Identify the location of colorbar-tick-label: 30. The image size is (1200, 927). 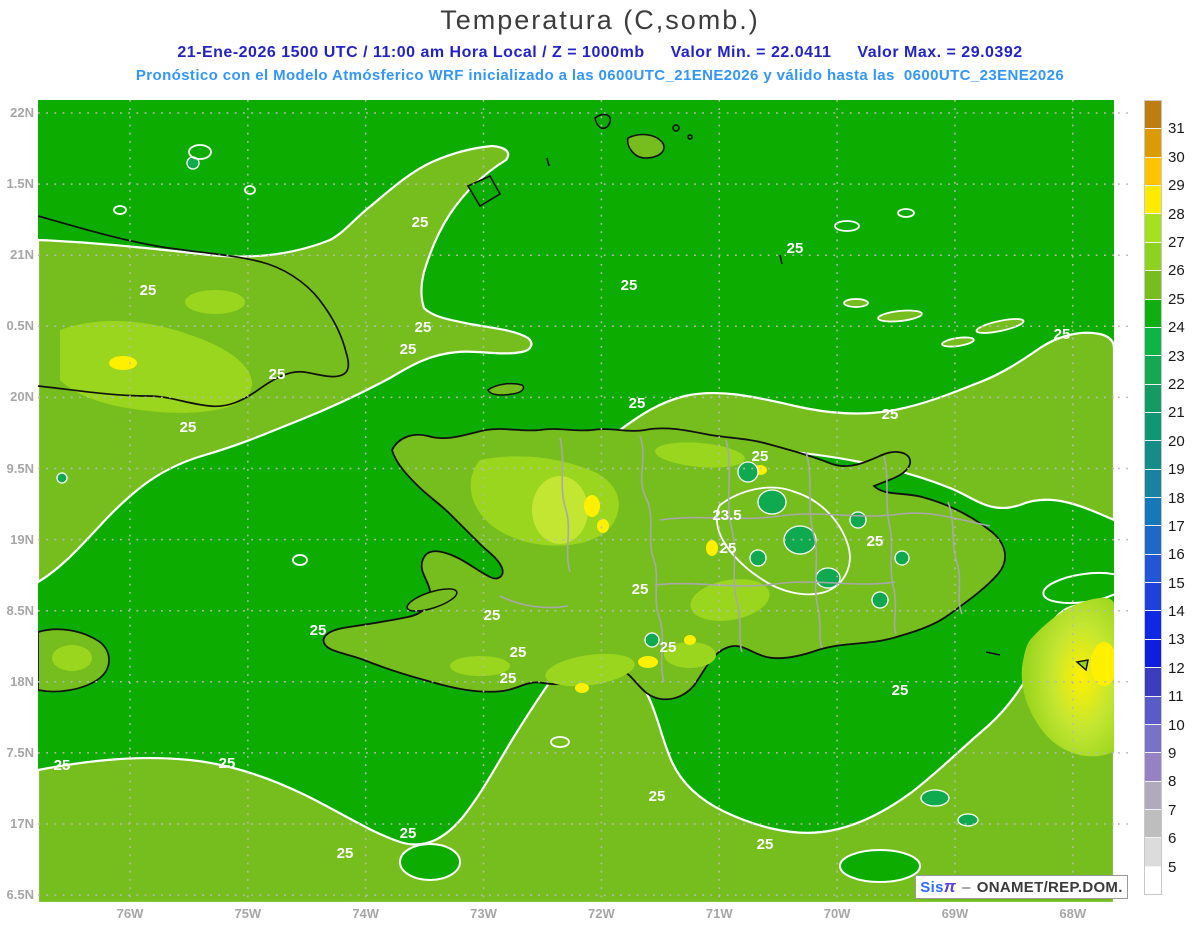
(1176, 157).